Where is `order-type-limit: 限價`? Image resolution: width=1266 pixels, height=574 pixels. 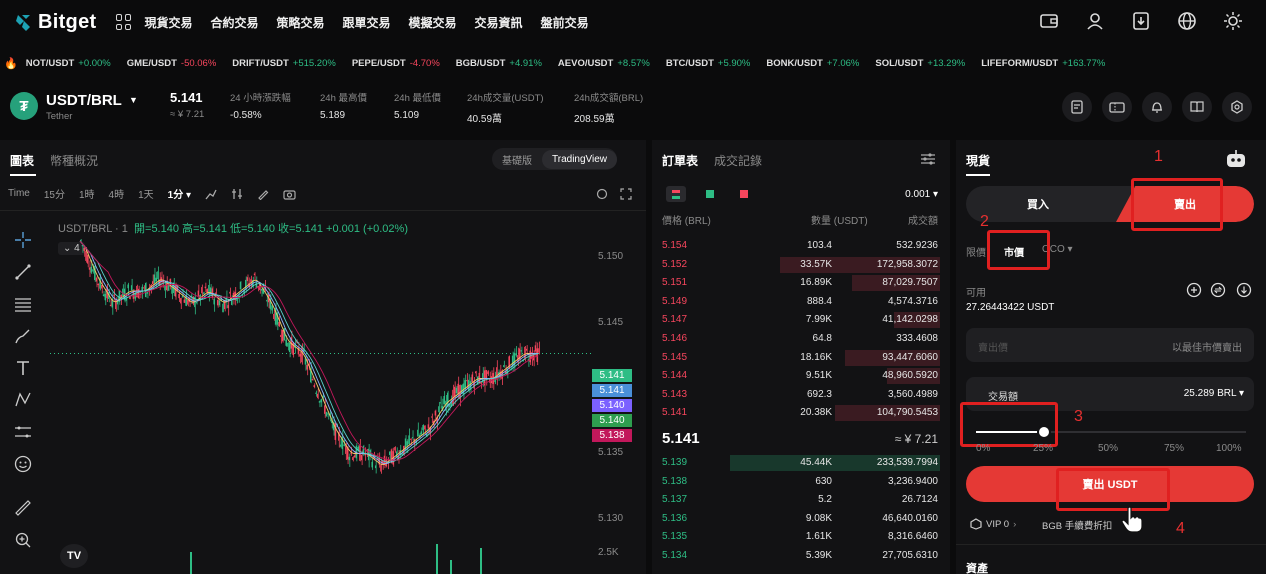
order-type-limit: 限價 is located at coordinates (976, 251).